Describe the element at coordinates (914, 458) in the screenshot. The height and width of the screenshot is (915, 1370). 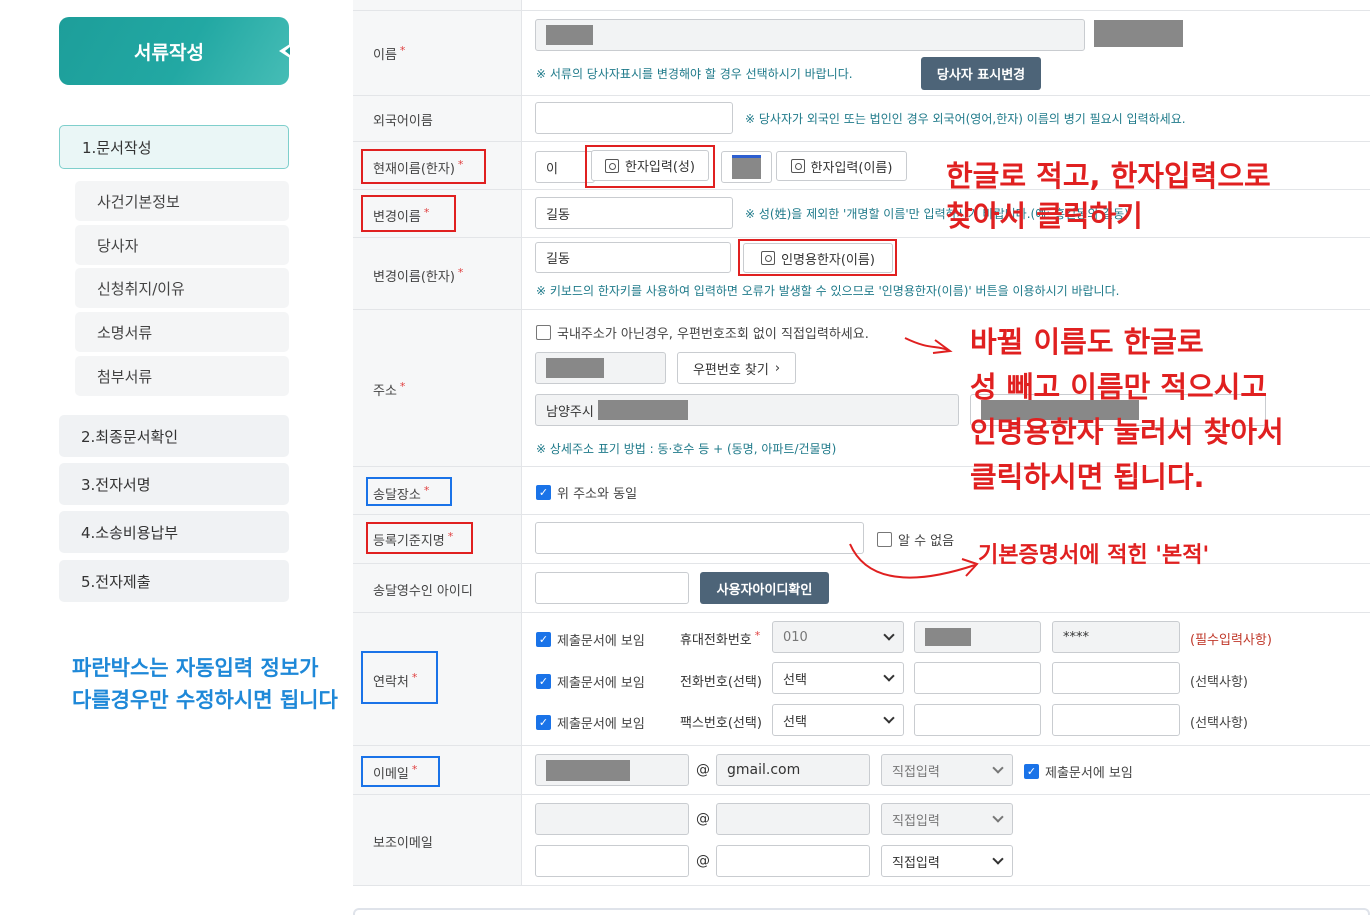
I see `annotation-arrows` at that location.